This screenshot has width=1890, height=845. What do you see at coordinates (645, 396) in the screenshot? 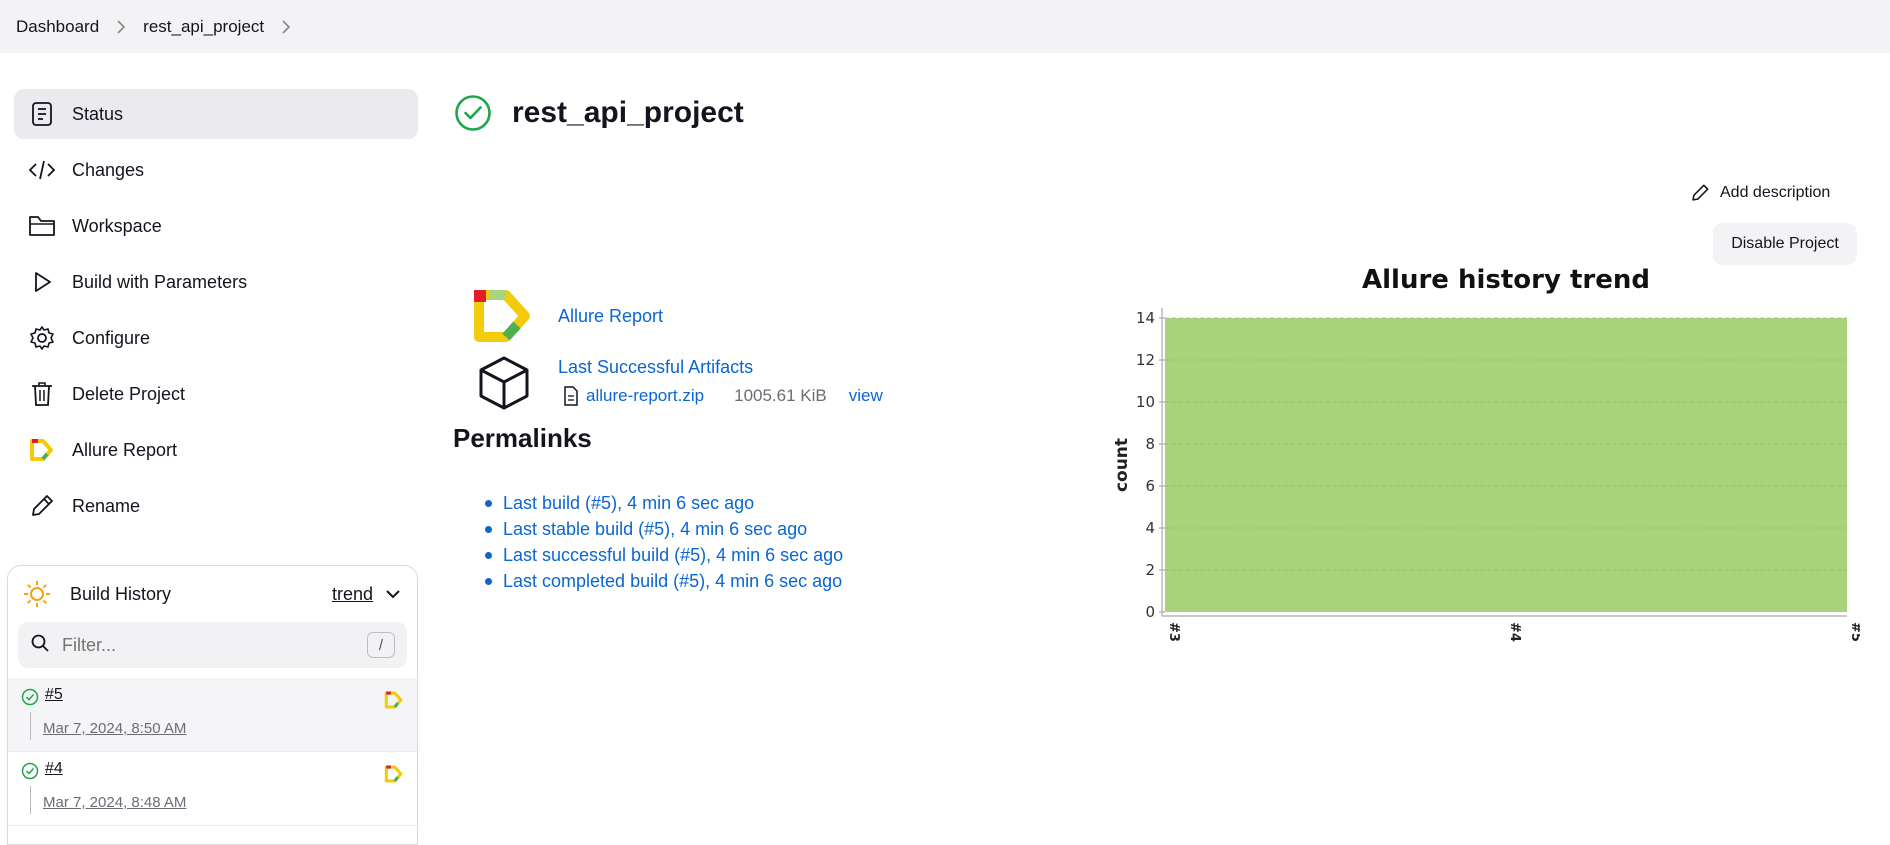
I see `artifact-file-link: allure-report.zip` at bounding box center [645, 396].